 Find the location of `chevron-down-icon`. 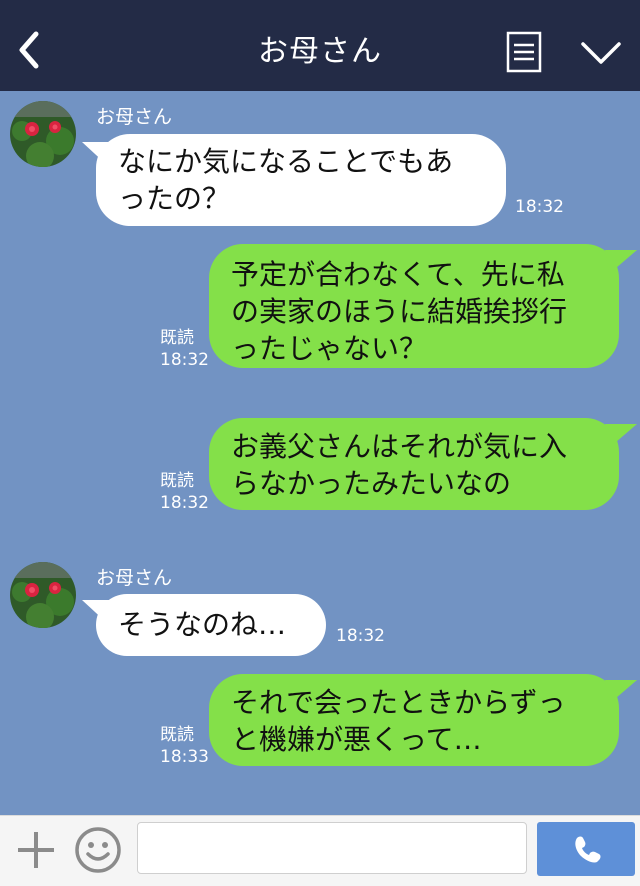

chevron-down-icon is located at coordinates (601, 53).